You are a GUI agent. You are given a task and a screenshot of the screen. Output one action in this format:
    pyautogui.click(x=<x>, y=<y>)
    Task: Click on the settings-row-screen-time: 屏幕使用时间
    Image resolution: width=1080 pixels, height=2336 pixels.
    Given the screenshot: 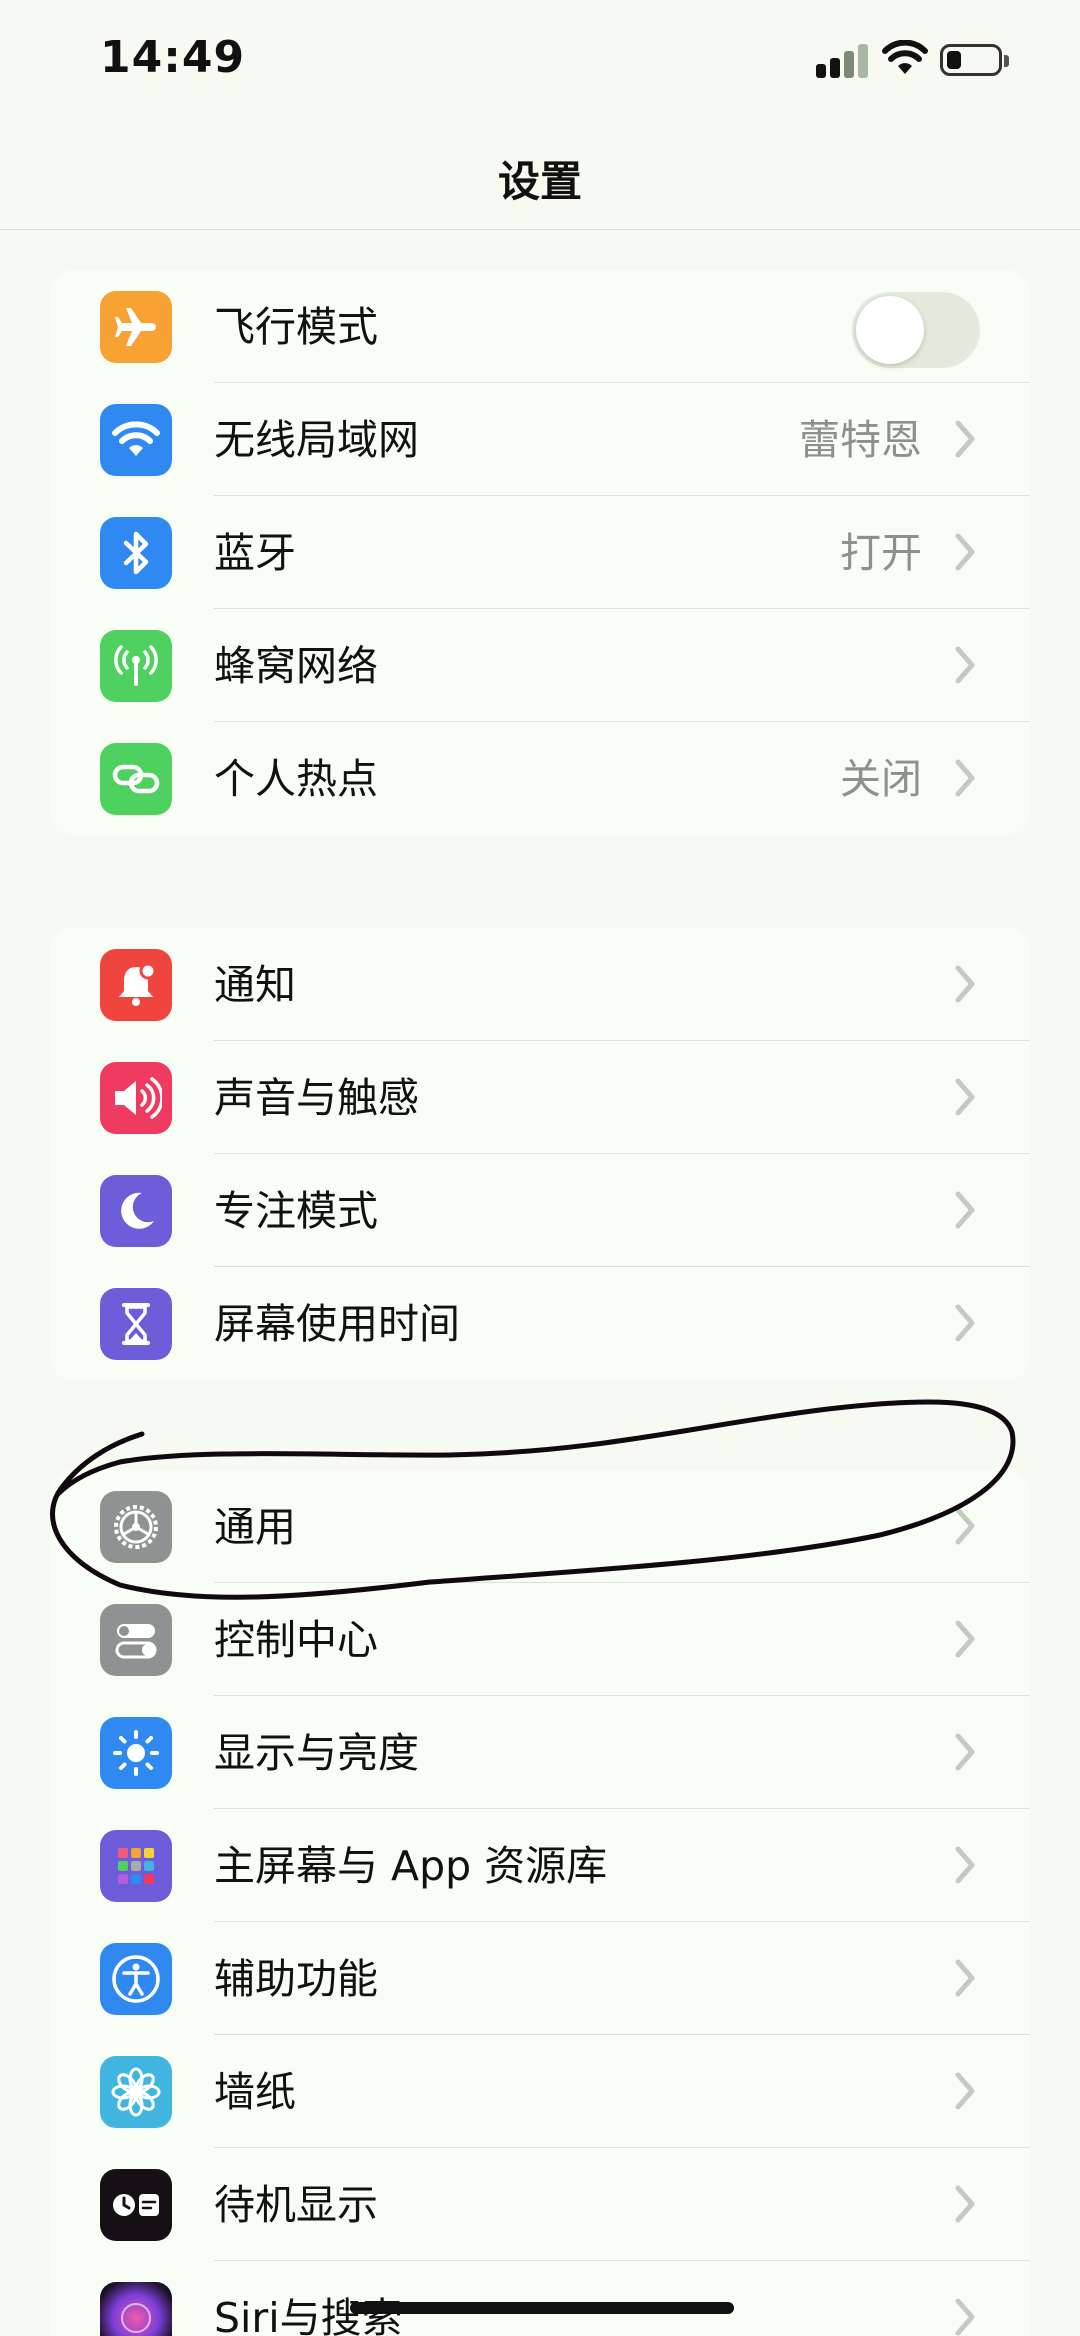 What is the action you would take?
    pyautogui.click(x=540, y=1323)
    